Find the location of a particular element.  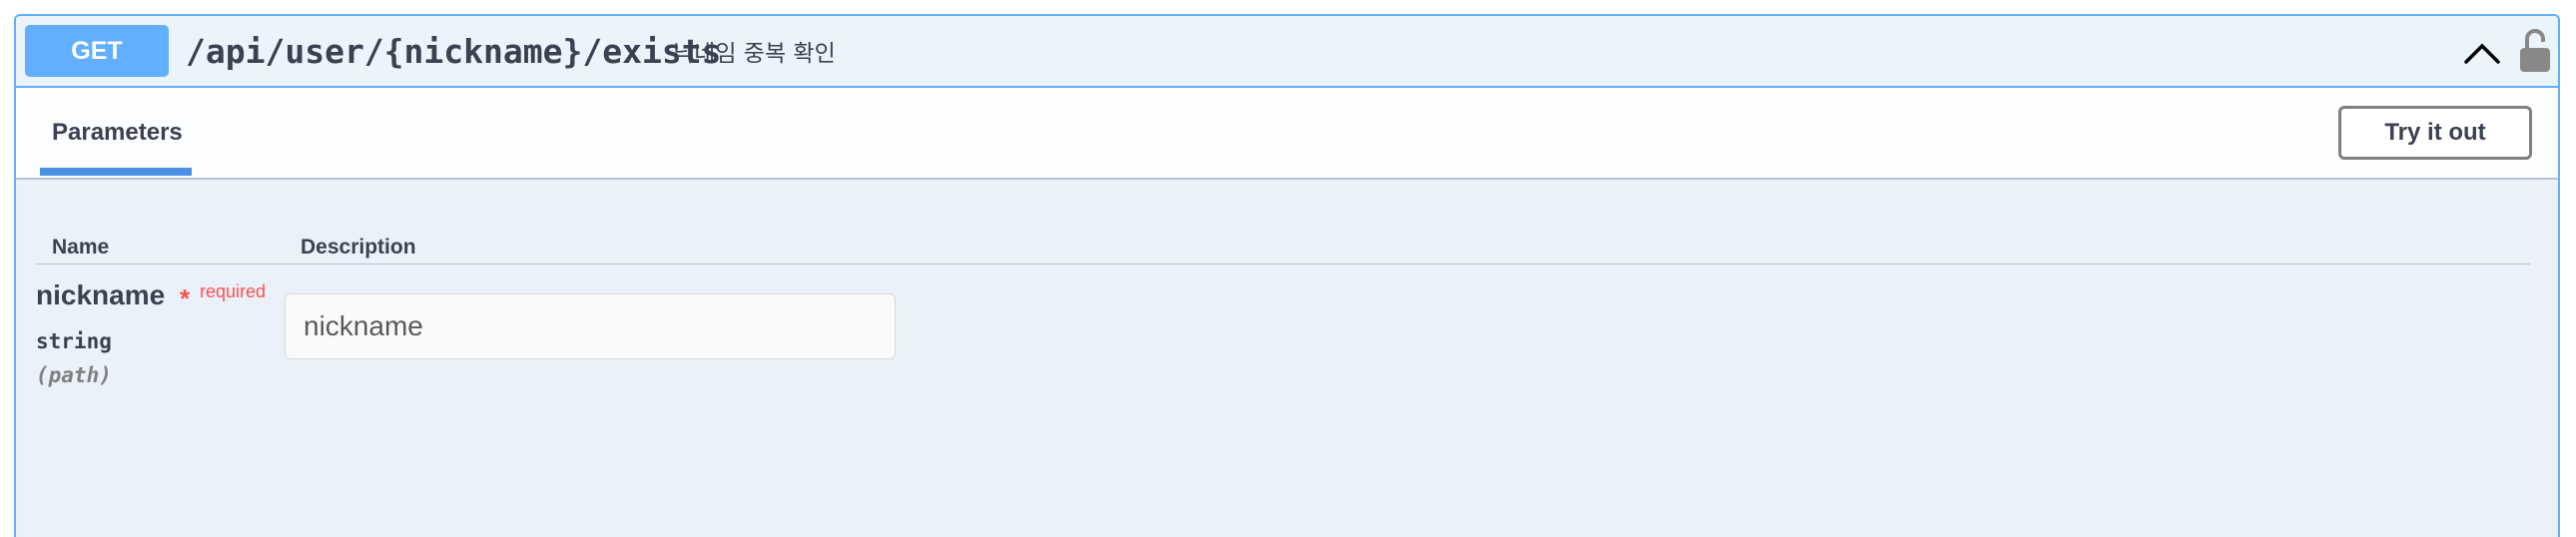

try-it-out-button: Try it out is located at coordinates (2435, 133).